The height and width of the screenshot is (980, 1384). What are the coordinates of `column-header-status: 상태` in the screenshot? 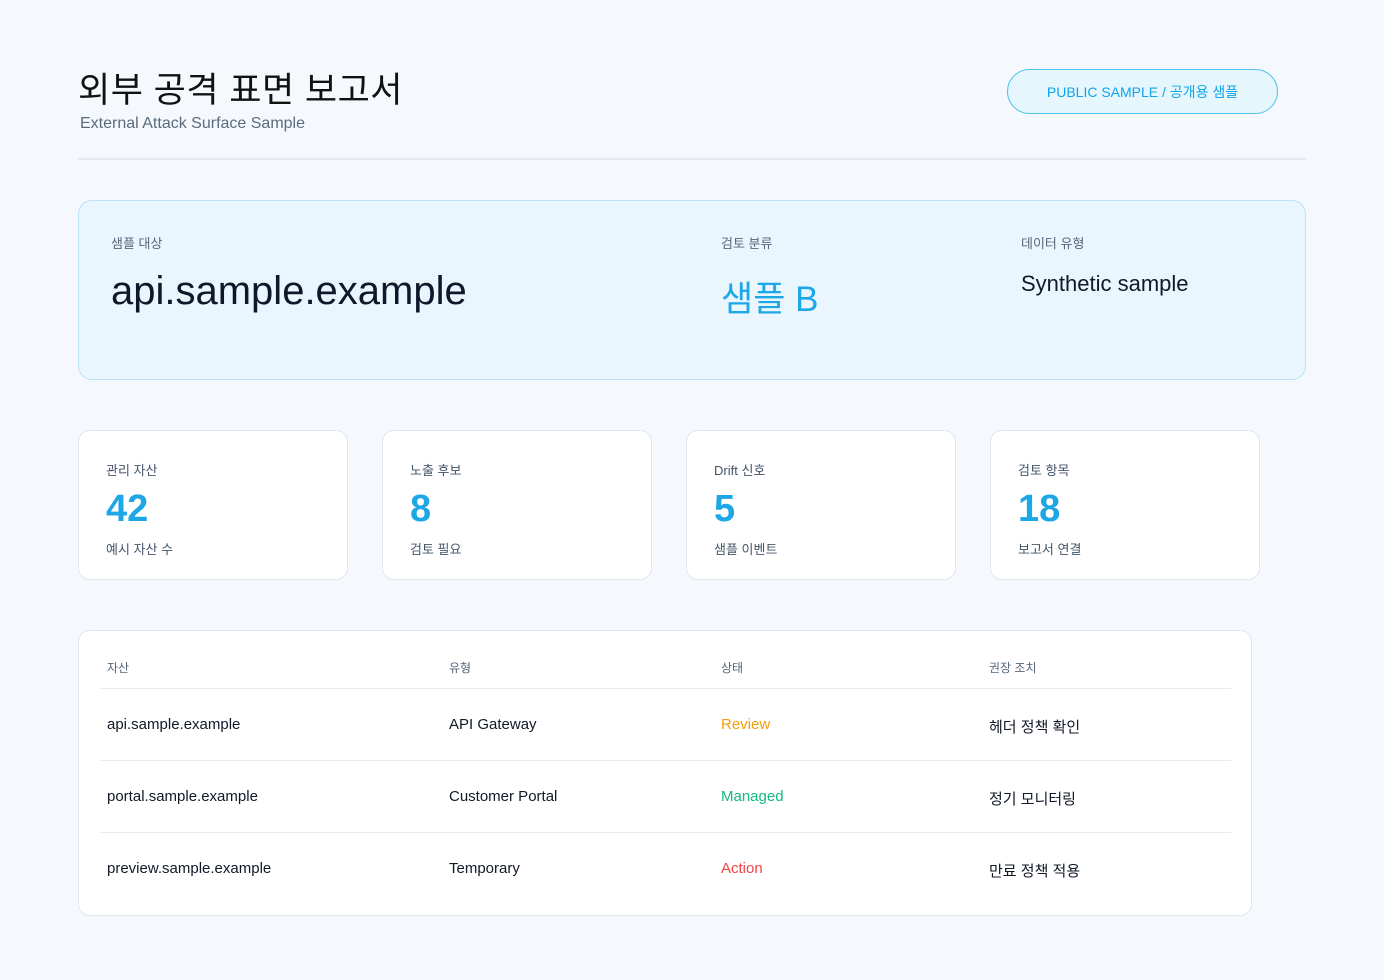 It's located at (732, 668).